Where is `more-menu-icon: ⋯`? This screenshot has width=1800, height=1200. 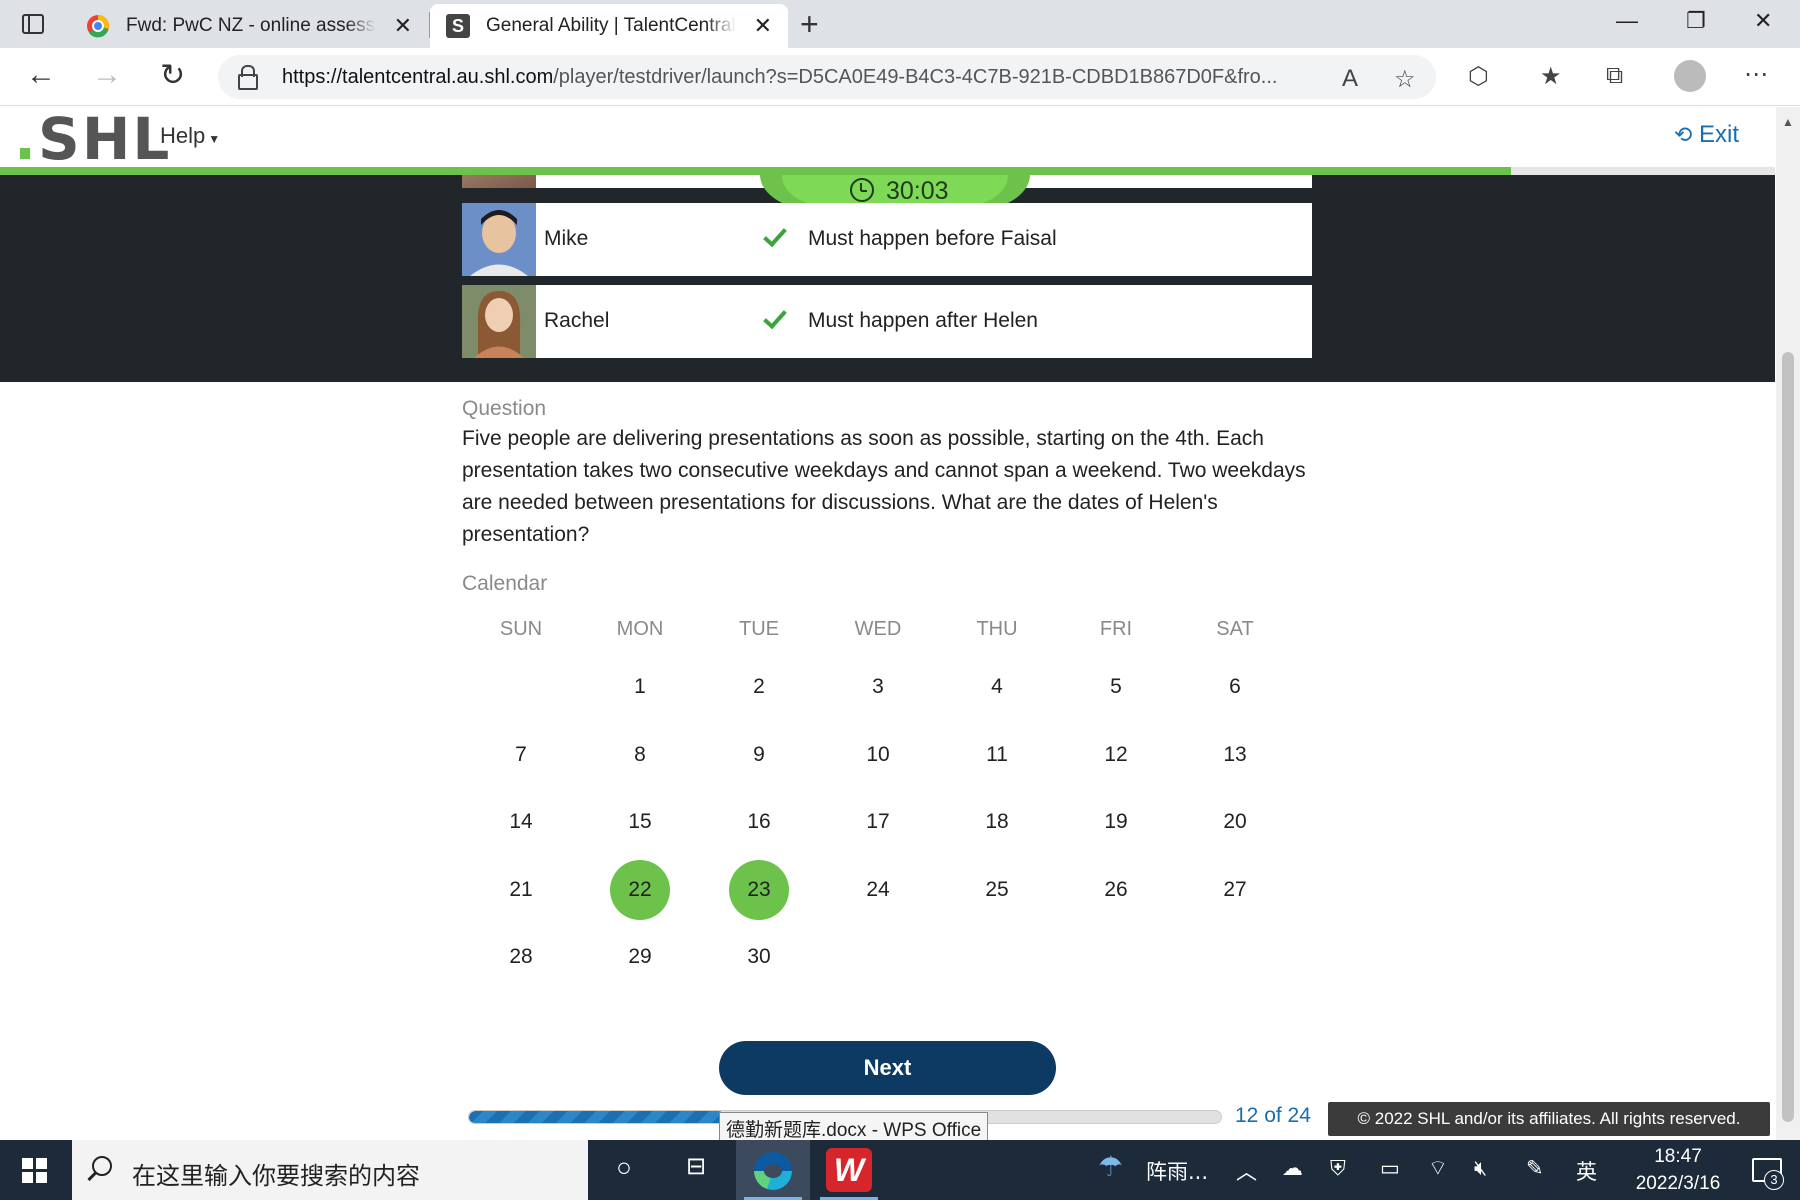 more-menu-icon: ⋯ is located at coordinates (1756, 74).